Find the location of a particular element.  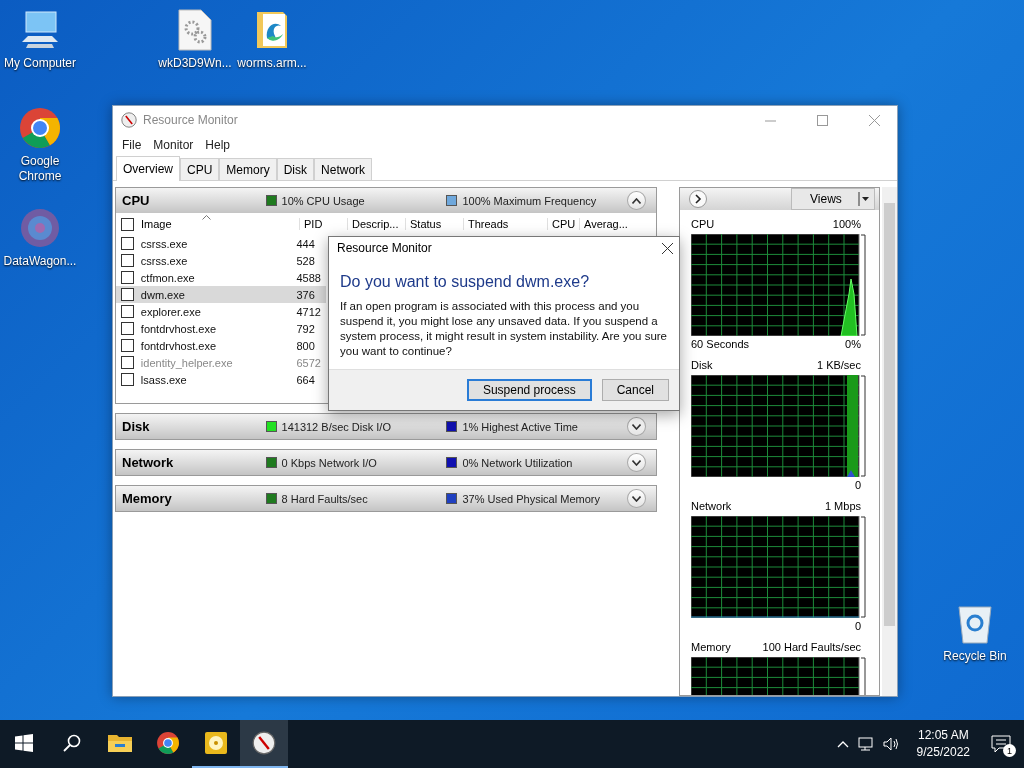

process-row: explorer.exe 4712 is located at coordinates (221, 311).